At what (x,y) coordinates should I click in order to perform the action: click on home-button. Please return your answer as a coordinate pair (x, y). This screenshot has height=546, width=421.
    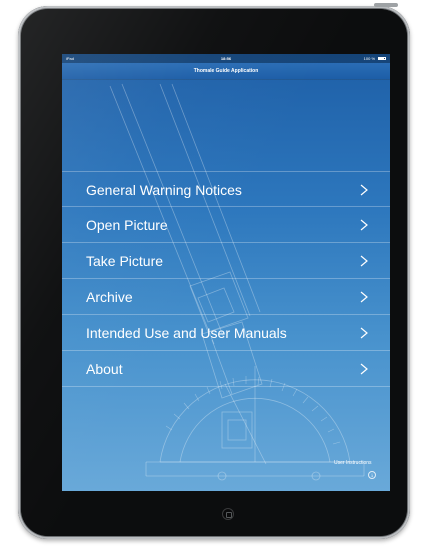
    Looking at the image, I should click on (228, 514).